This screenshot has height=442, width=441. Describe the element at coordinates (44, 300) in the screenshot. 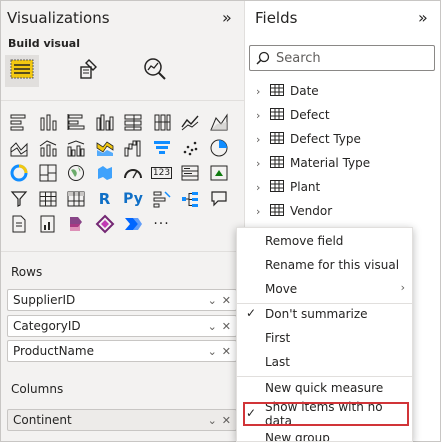

I see `well-field-label: SupplierID` at that location.